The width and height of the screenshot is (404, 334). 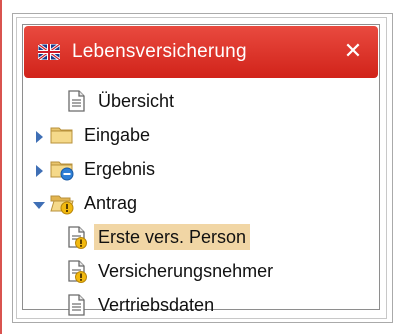 I want to click on tree-item-versicherungsnehmer: Versicherungsnehmer, so click(x=201, y=271).